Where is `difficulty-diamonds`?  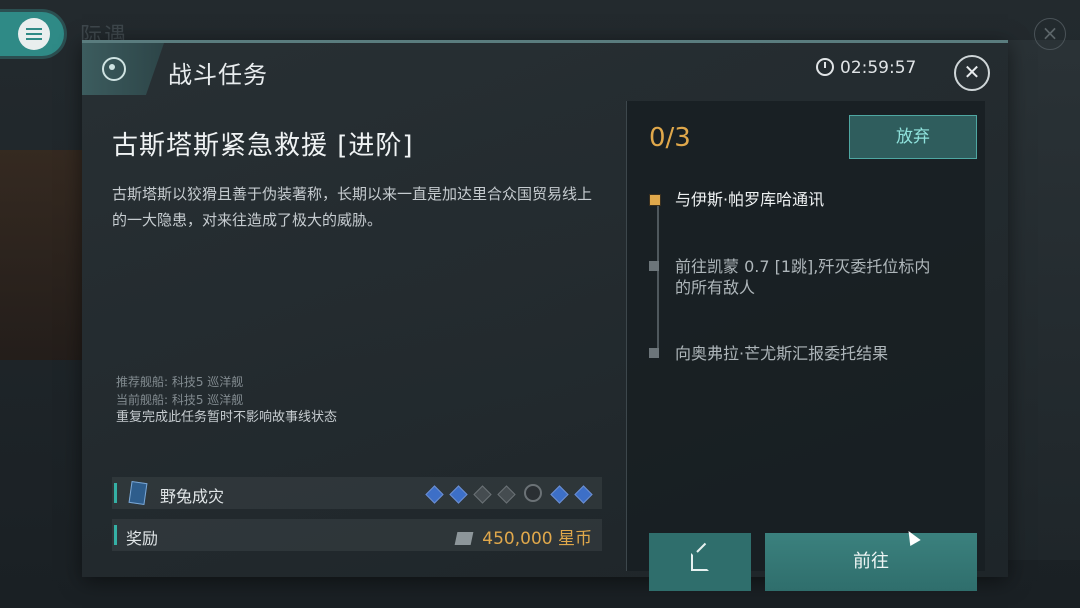 difficulty-diamonds is located at coordinates (505, 494).